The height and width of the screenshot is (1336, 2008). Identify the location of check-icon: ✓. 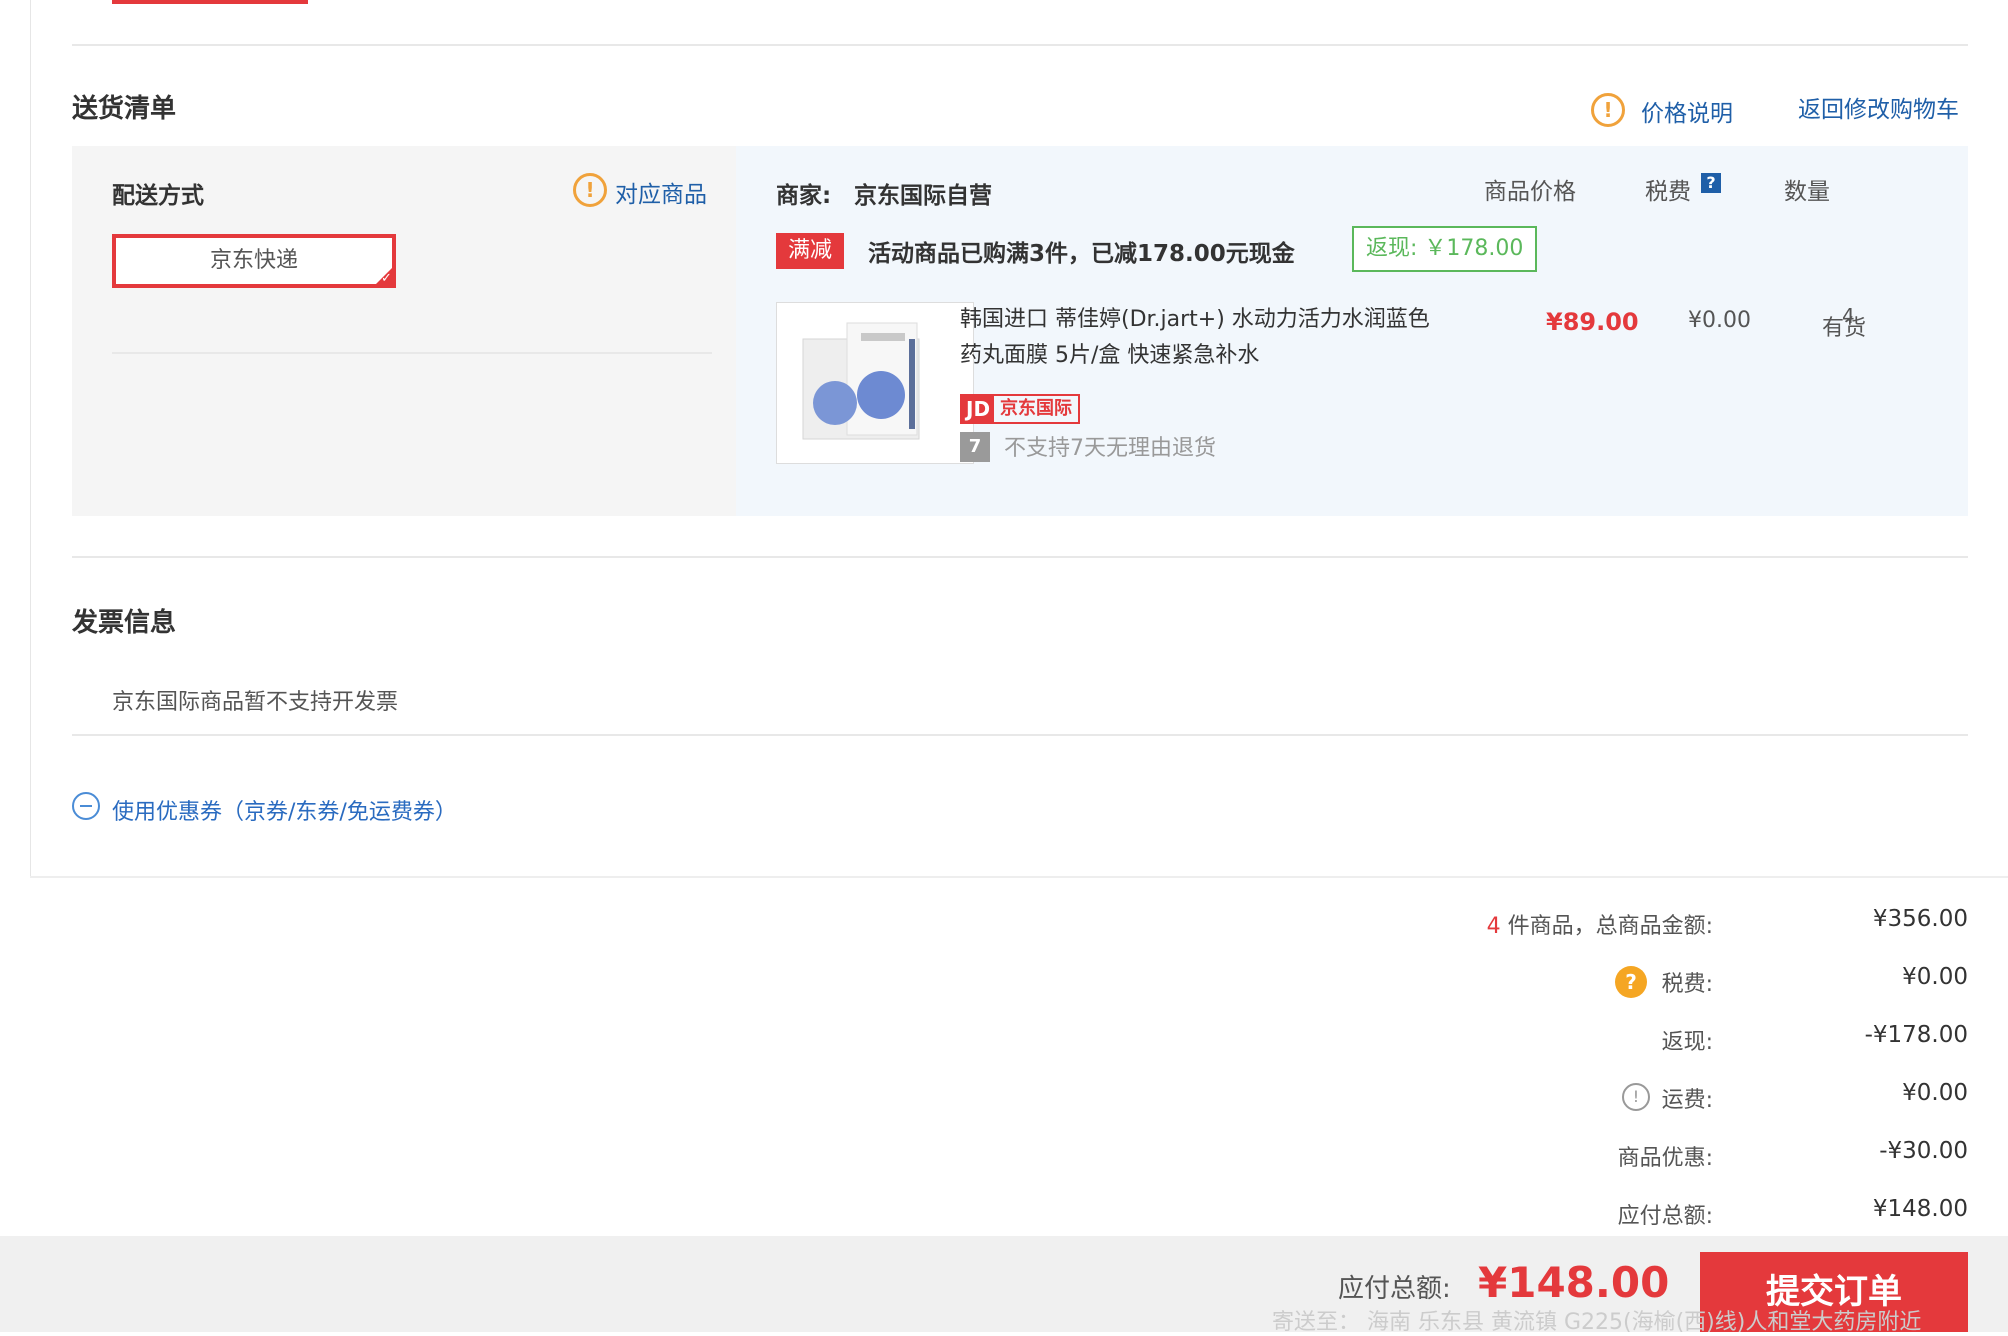
(384, 276).